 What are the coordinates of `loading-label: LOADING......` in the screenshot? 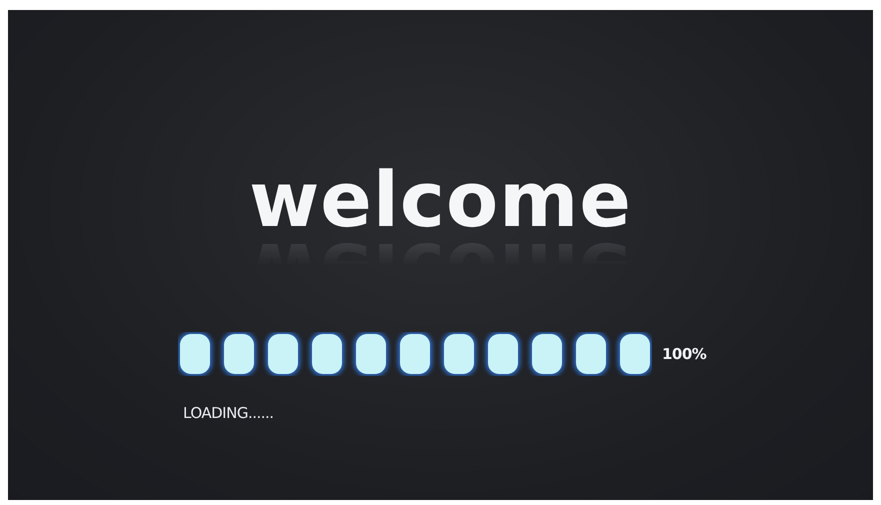 It's located at (228, 413).